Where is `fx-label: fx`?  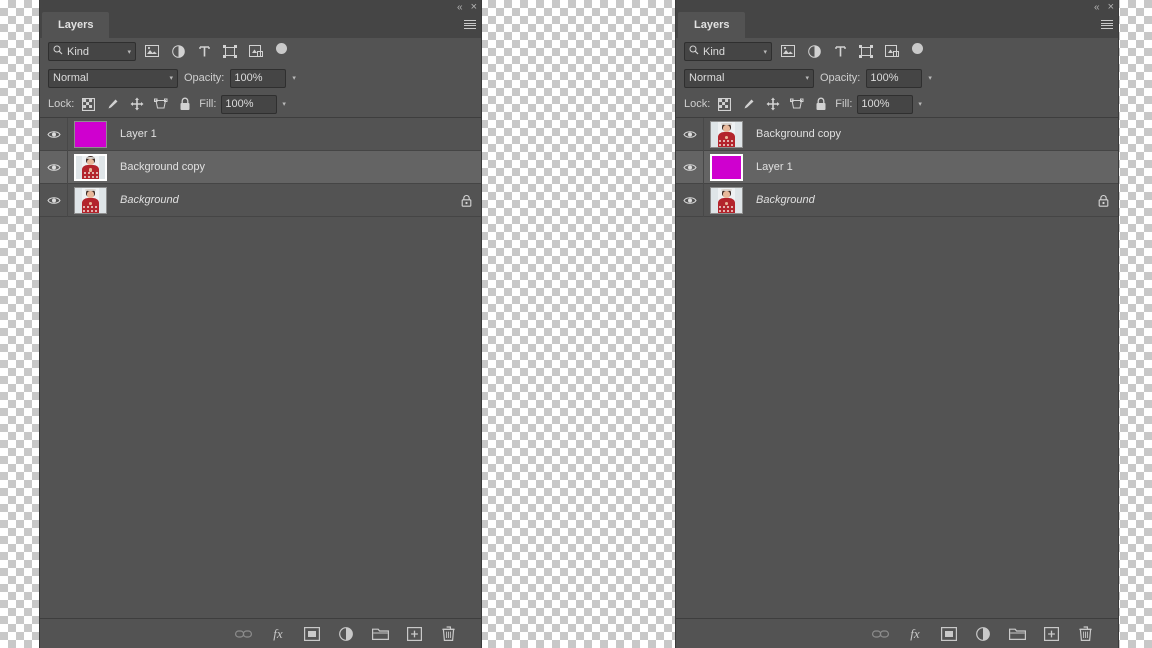
fx-label: fx is located at coordinates (915, 633).